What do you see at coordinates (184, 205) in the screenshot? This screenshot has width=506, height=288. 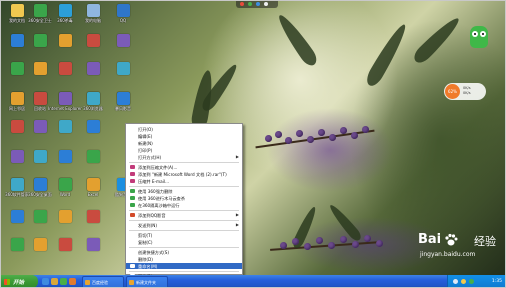 I see `context-menu-item: 在360隔离沙箱中运行` at bounding box center [184, 205].